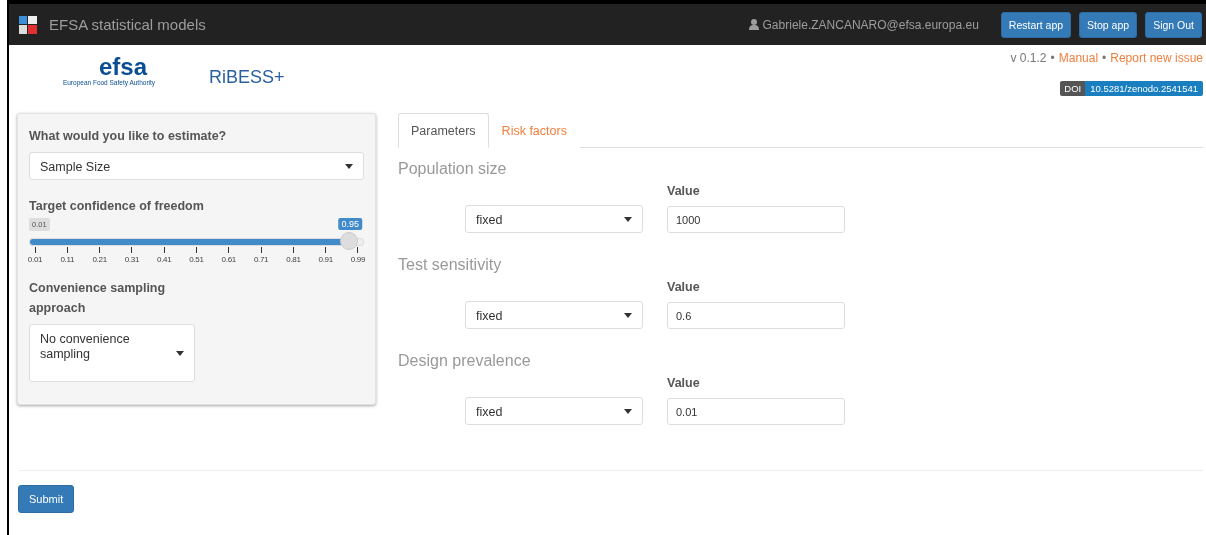 The height and width of the screenshot is (535, 1206). What do you see at coordinates (1073, 88) in the screenshot?
I see `doi-label: DOI` at bounding box center [1073, 88].